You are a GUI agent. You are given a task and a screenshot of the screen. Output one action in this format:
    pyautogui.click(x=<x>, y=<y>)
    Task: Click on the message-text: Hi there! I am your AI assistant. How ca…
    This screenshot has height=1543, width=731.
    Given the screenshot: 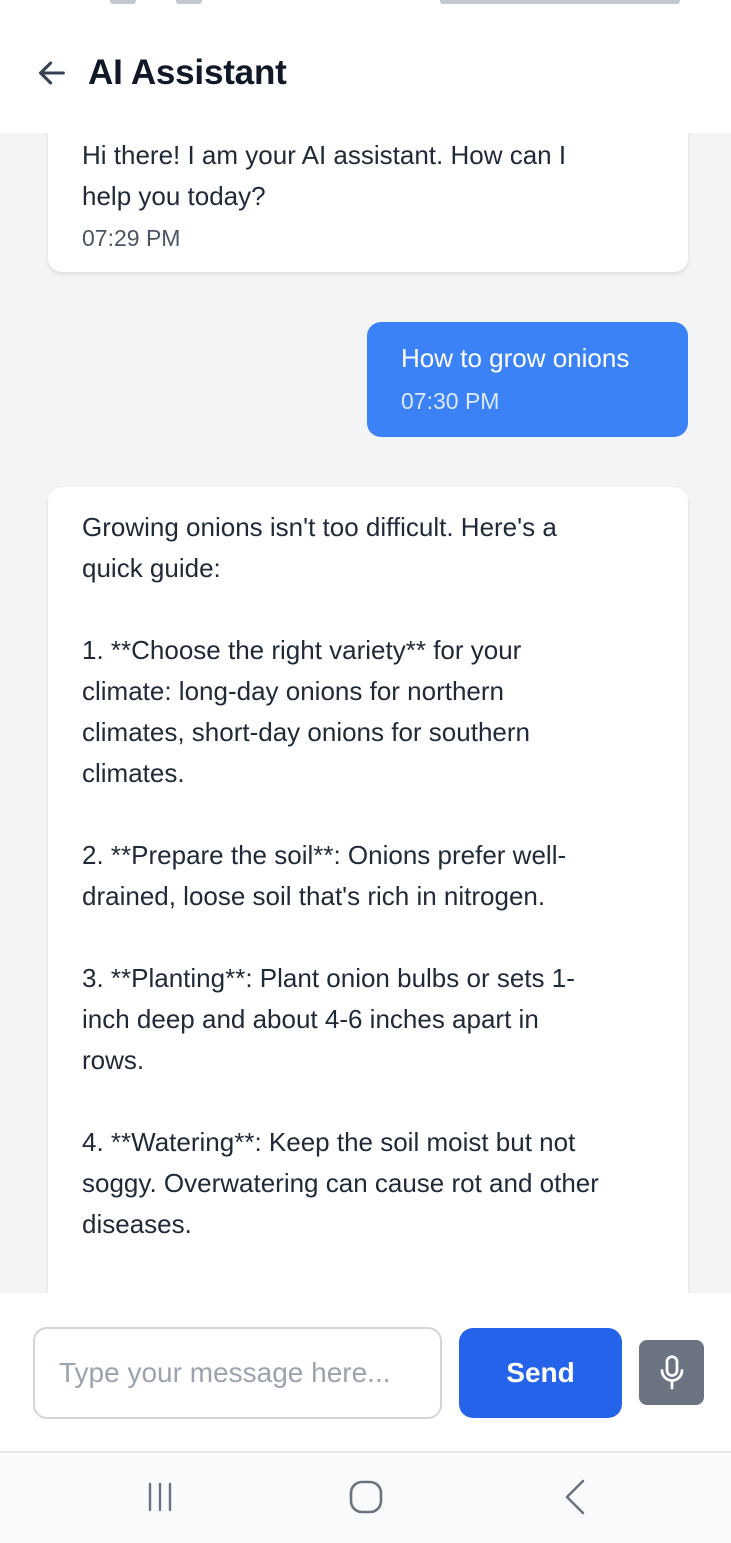 What is the action you would take?
    pyautogui.click(x=324, y=175)
    